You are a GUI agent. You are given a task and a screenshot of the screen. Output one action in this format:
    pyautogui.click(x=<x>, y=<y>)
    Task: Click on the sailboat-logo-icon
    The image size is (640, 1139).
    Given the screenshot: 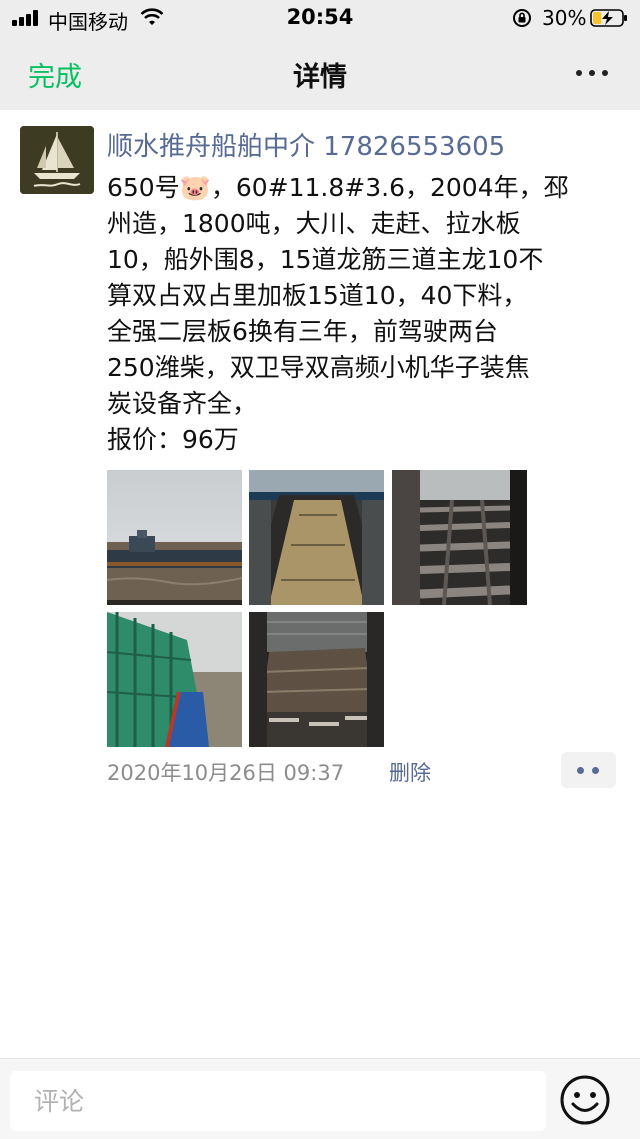 What is the action you would take?
    pyautogui.click(x=57, y=160)
    